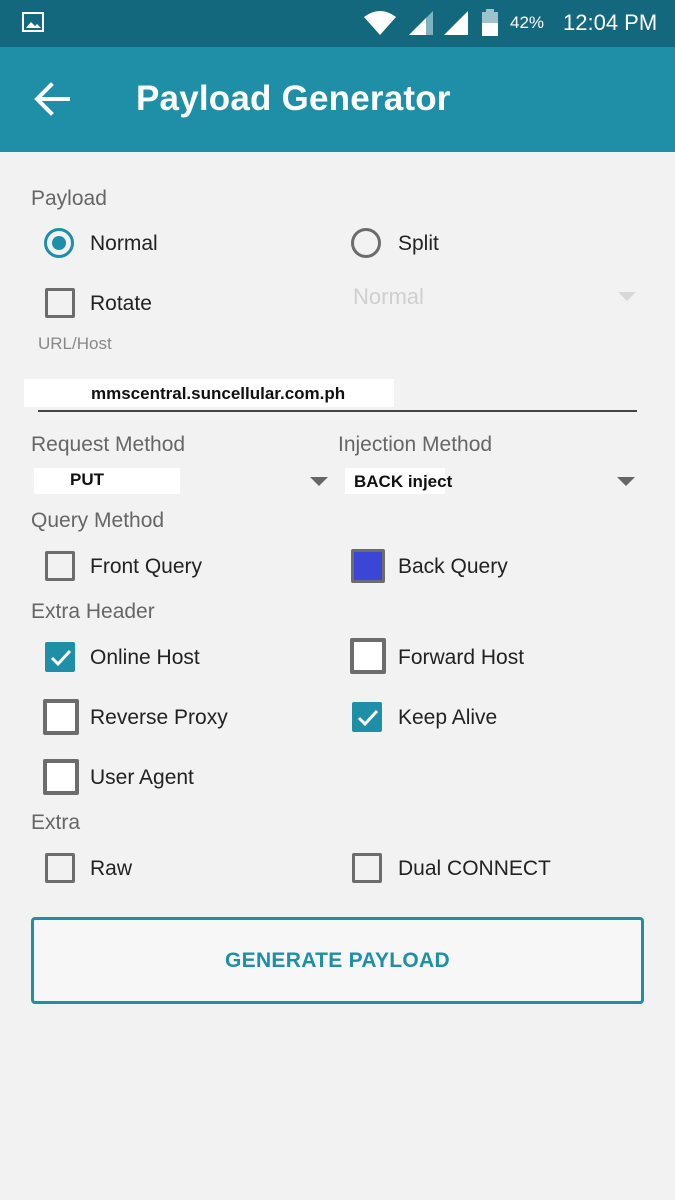  Describe the element at coordinates (142, 777) in the screenshot. I see `user-agent-label: User Agent` at that location.